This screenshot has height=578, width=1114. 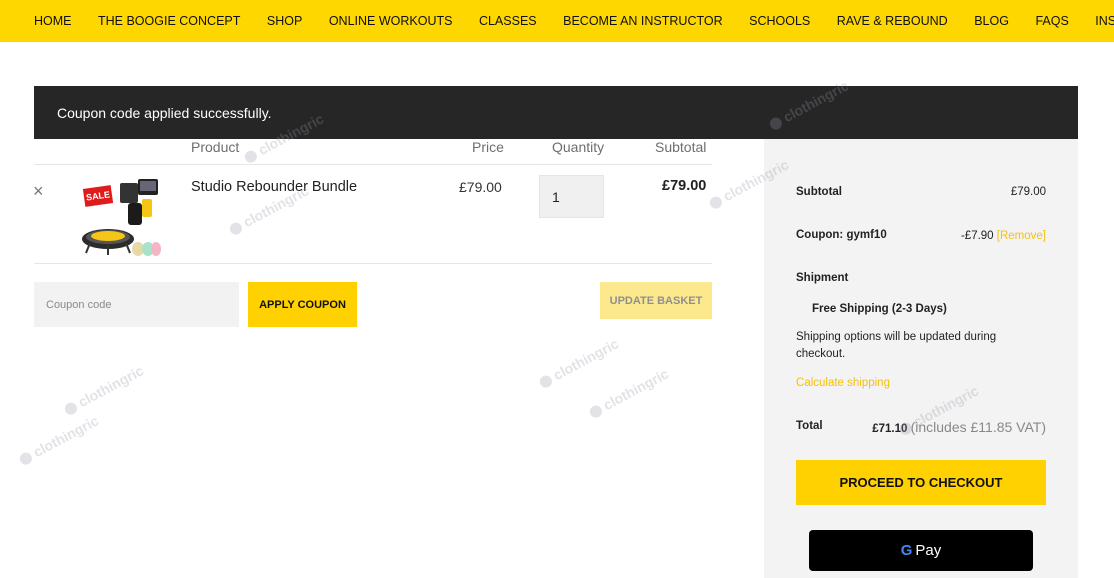 I want to click on nav-home: HOME, so click(x=53, y=21).